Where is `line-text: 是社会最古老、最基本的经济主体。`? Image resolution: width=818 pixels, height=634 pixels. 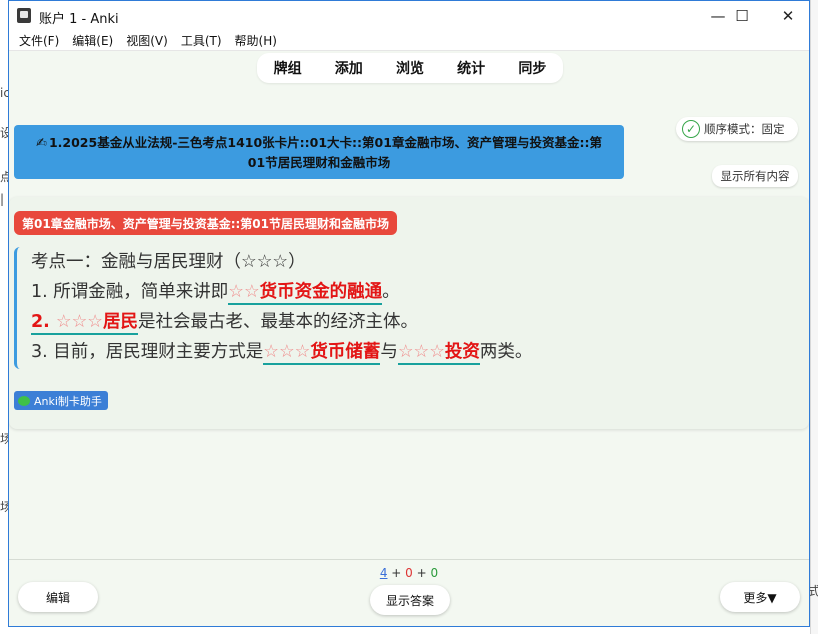 line-text: 是社会最古老、最基本的经济主体。 is located at coordinates (278, 322).